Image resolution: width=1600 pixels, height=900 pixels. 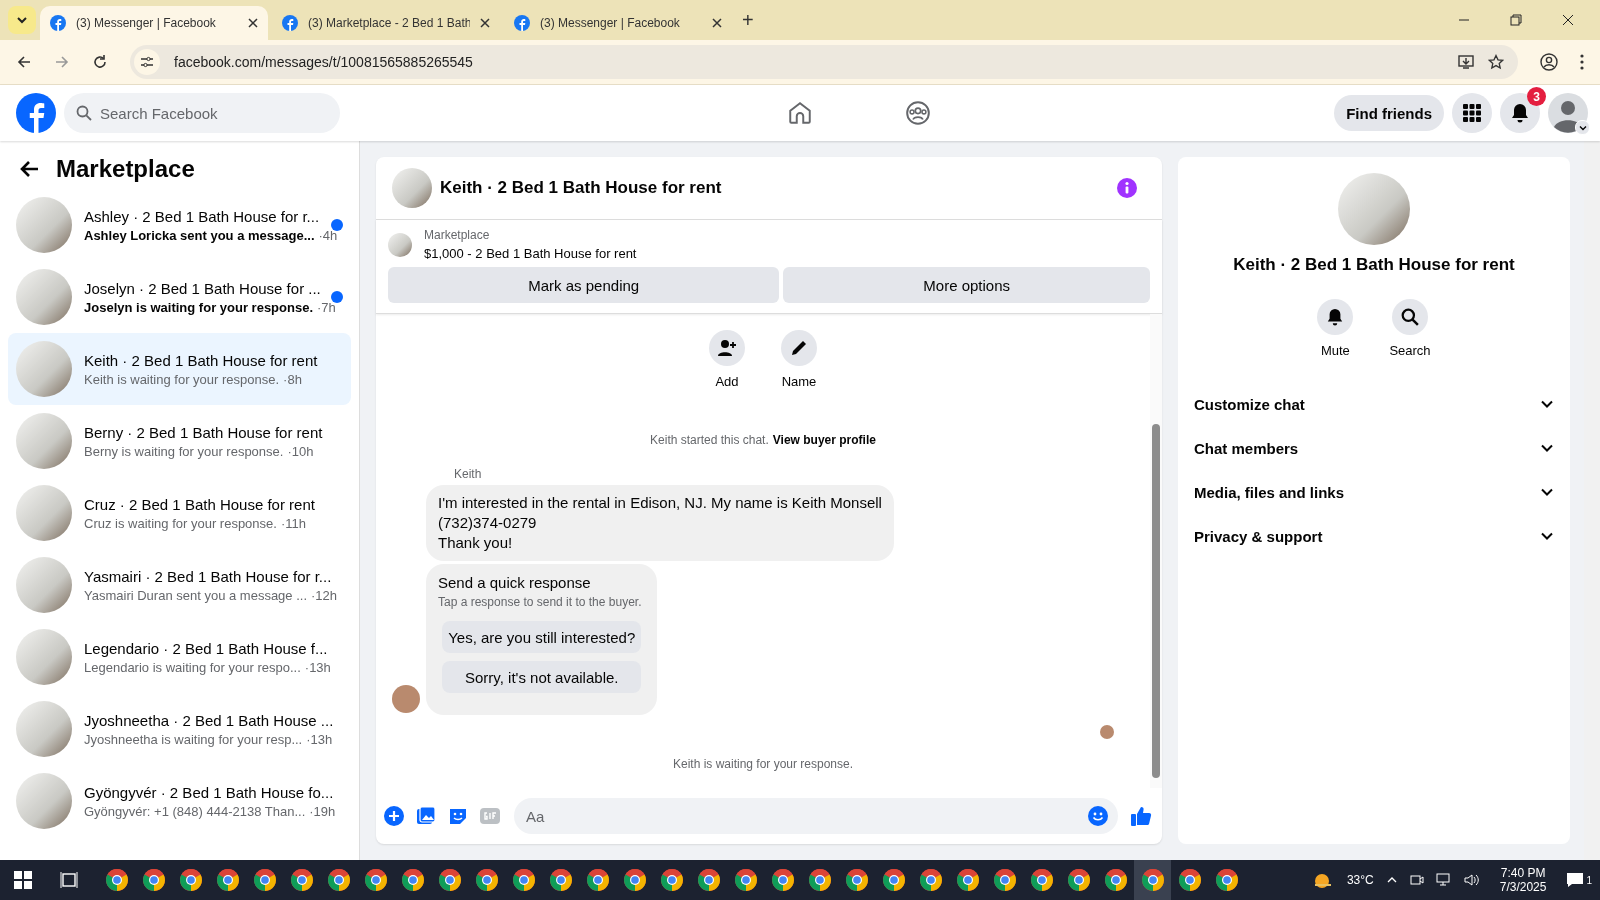 I want to click on conversation-title: Berny · 2 Bed 1 Bath House for rent, so click(x=204, y=432).